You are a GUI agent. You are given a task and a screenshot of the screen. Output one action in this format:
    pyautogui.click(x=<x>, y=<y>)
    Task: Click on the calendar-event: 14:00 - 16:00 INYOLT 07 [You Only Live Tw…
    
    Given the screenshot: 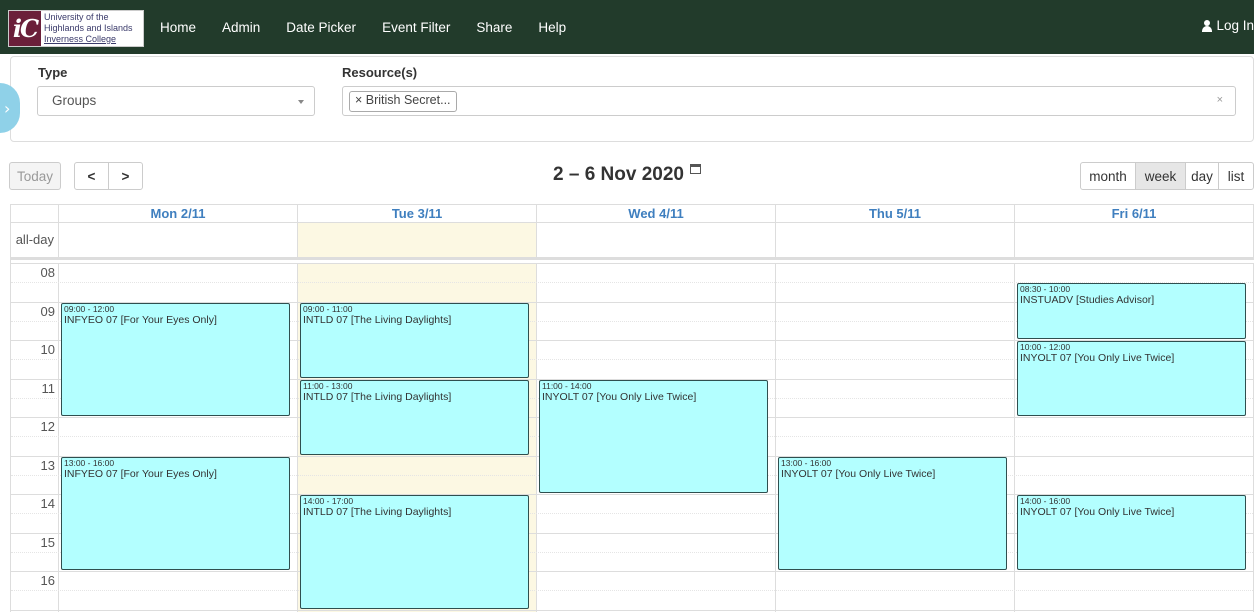 What is the action you would take?
    pyautogui.click(x=1131, y=532)
    